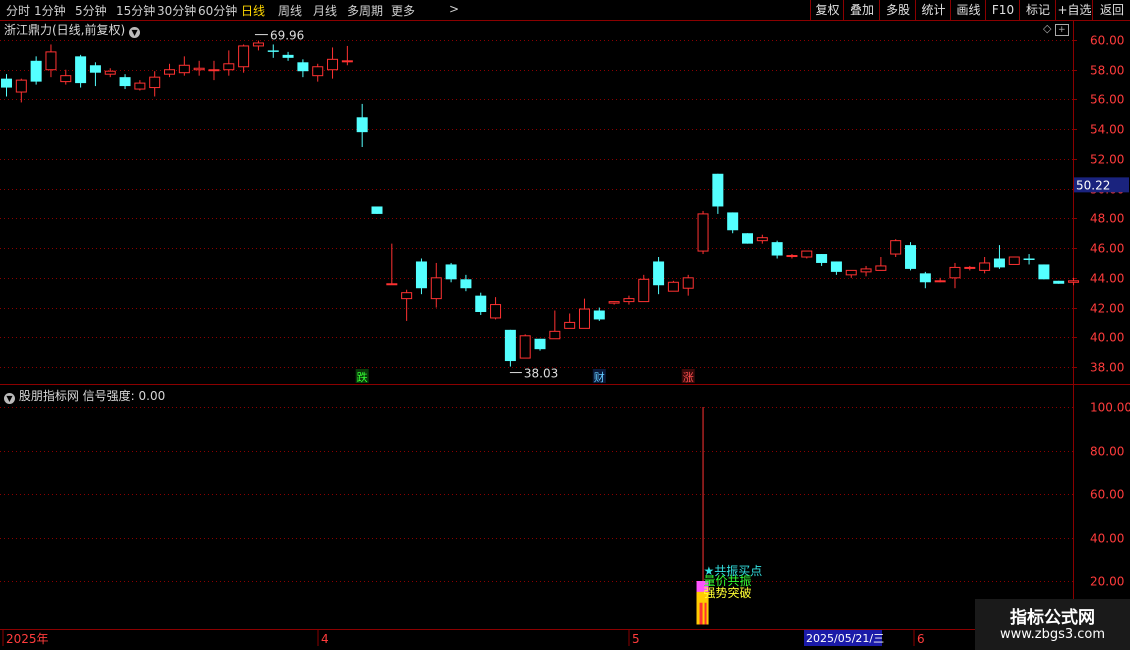  What do you see at coordinates (403, 10) in the screenshot?
I see `period-tab-10: 更多` at bounding box center [403, 10].